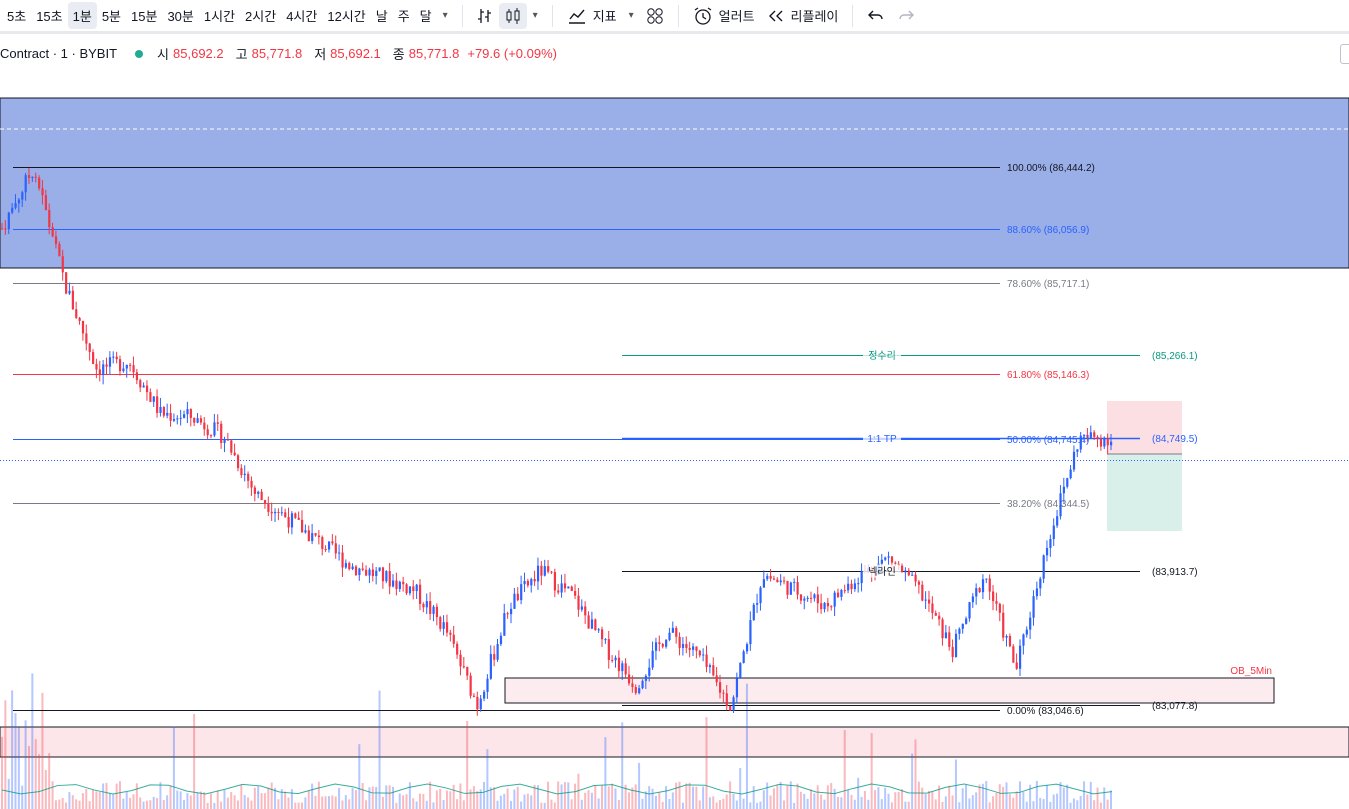  What do you see at coordinates (803, 15) in the screenshot?
I see `replay-button: 리플레이` at bounding box center [803, 15].